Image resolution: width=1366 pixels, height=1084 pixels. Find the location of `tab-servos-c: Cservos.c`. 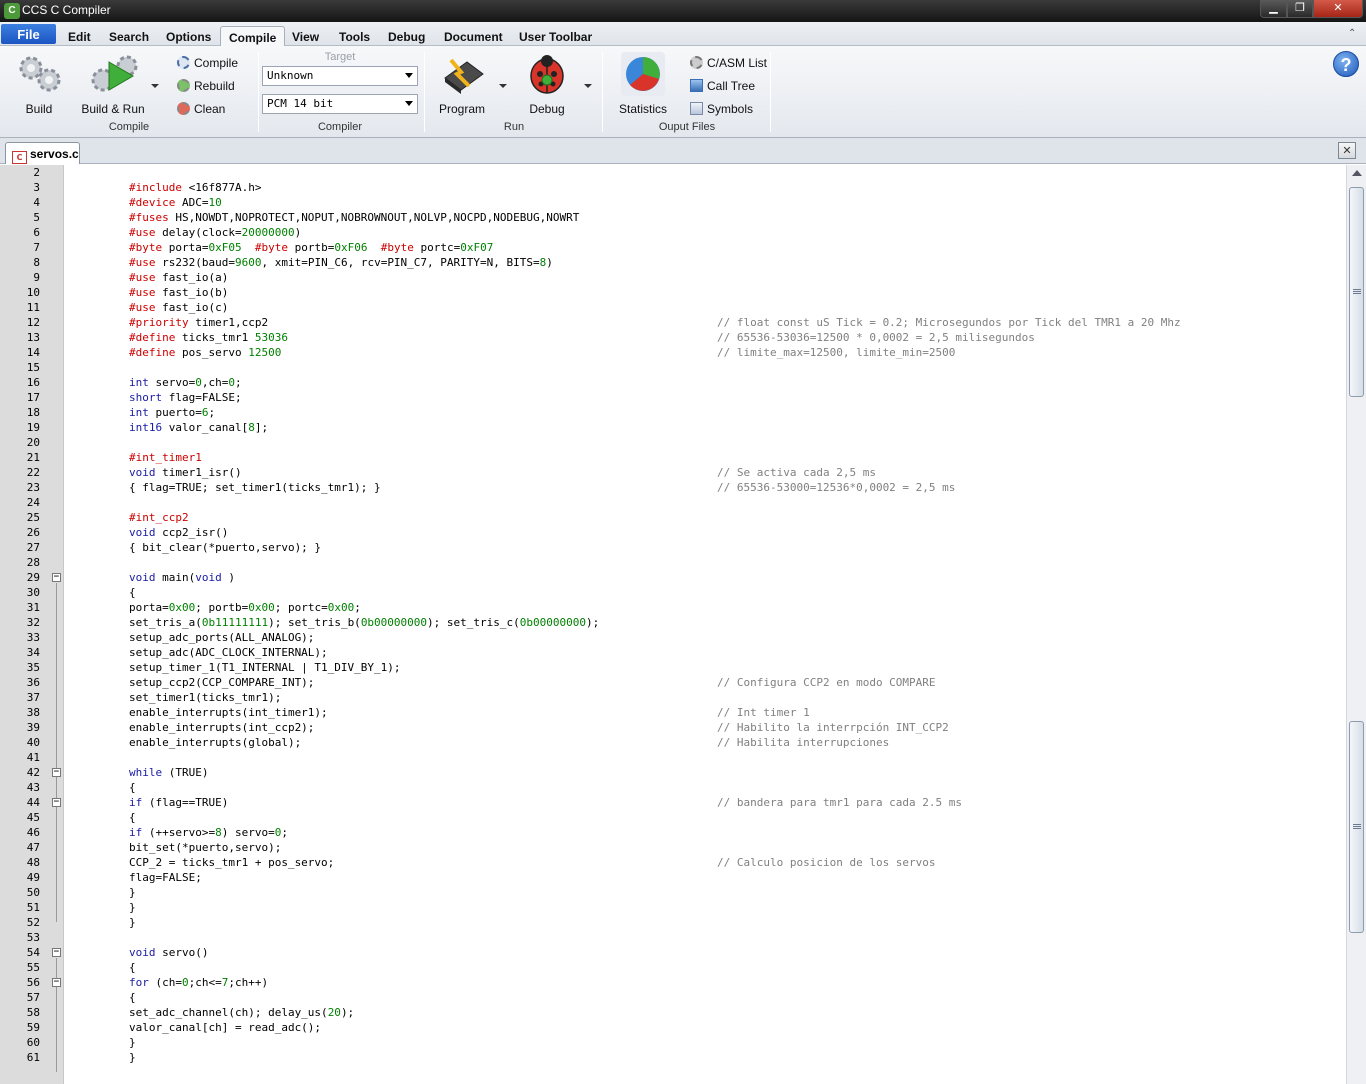

tab-servos-c: Cservos.c is located at coordinates (42, 153).